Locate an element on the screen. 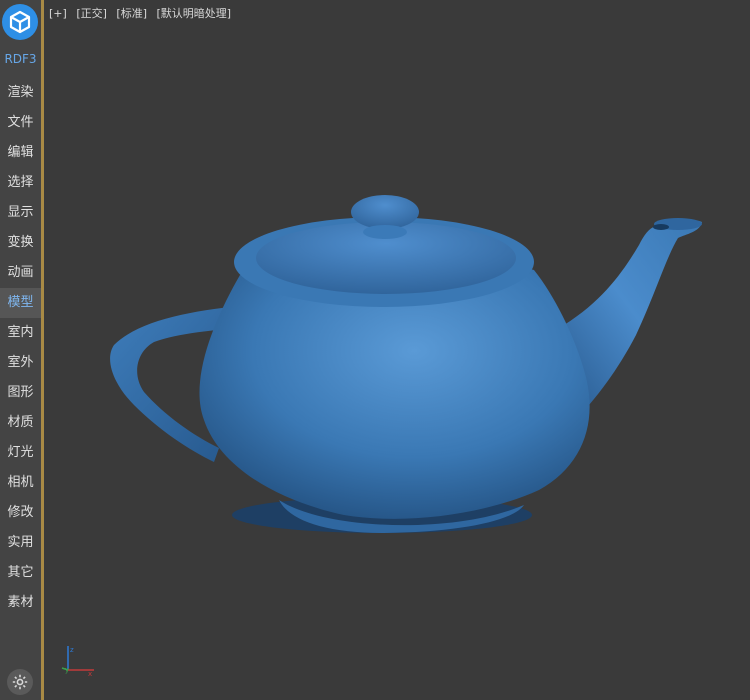 This screenshot has height=700, width=750. sidebar-item-display: 显示 is located at coordinates (20, 213).